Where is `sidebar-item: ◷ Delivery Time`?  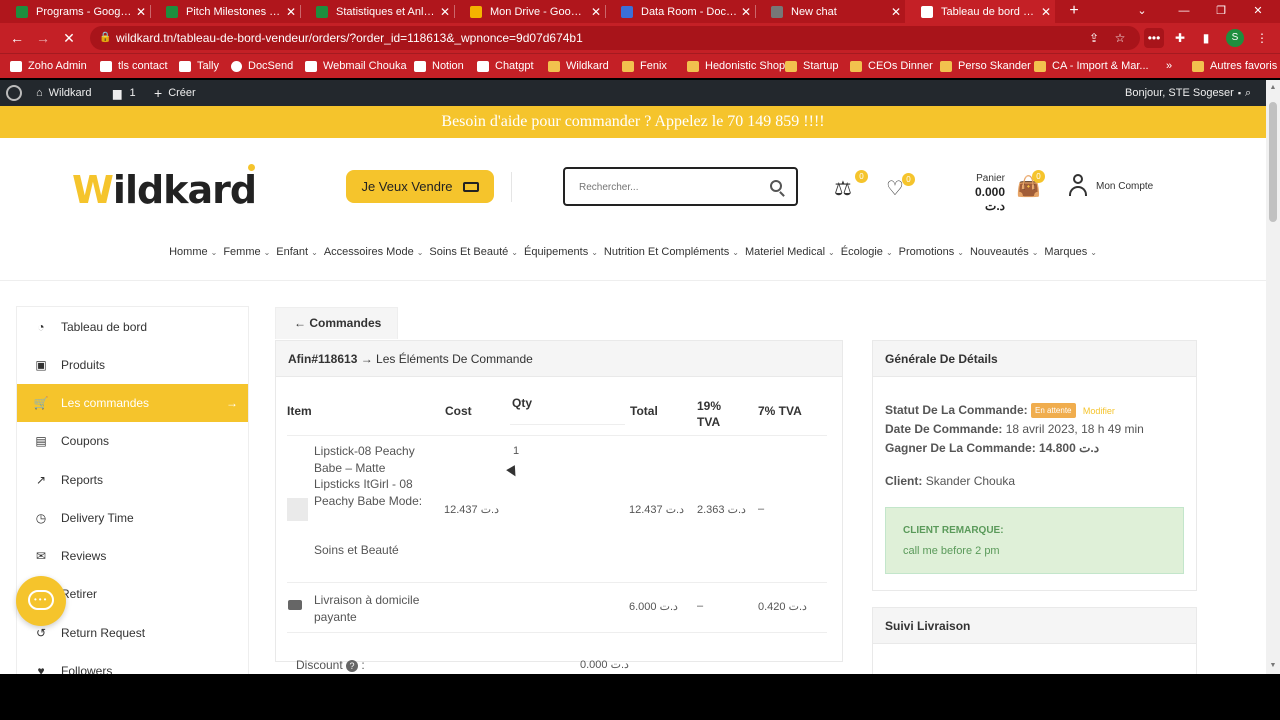 sidebar-item: ◷ Delivery Time is located at coordinates (132, 518).